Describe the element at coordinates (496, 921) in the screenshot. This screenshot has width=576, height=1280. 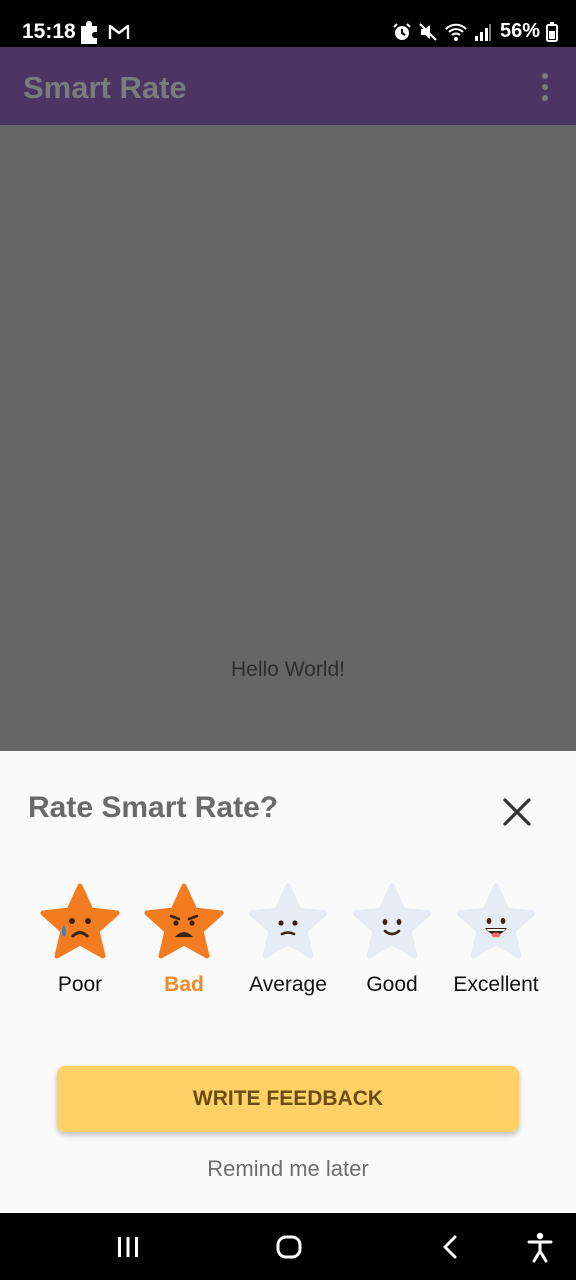
I see `grin-star-icon` at that location.